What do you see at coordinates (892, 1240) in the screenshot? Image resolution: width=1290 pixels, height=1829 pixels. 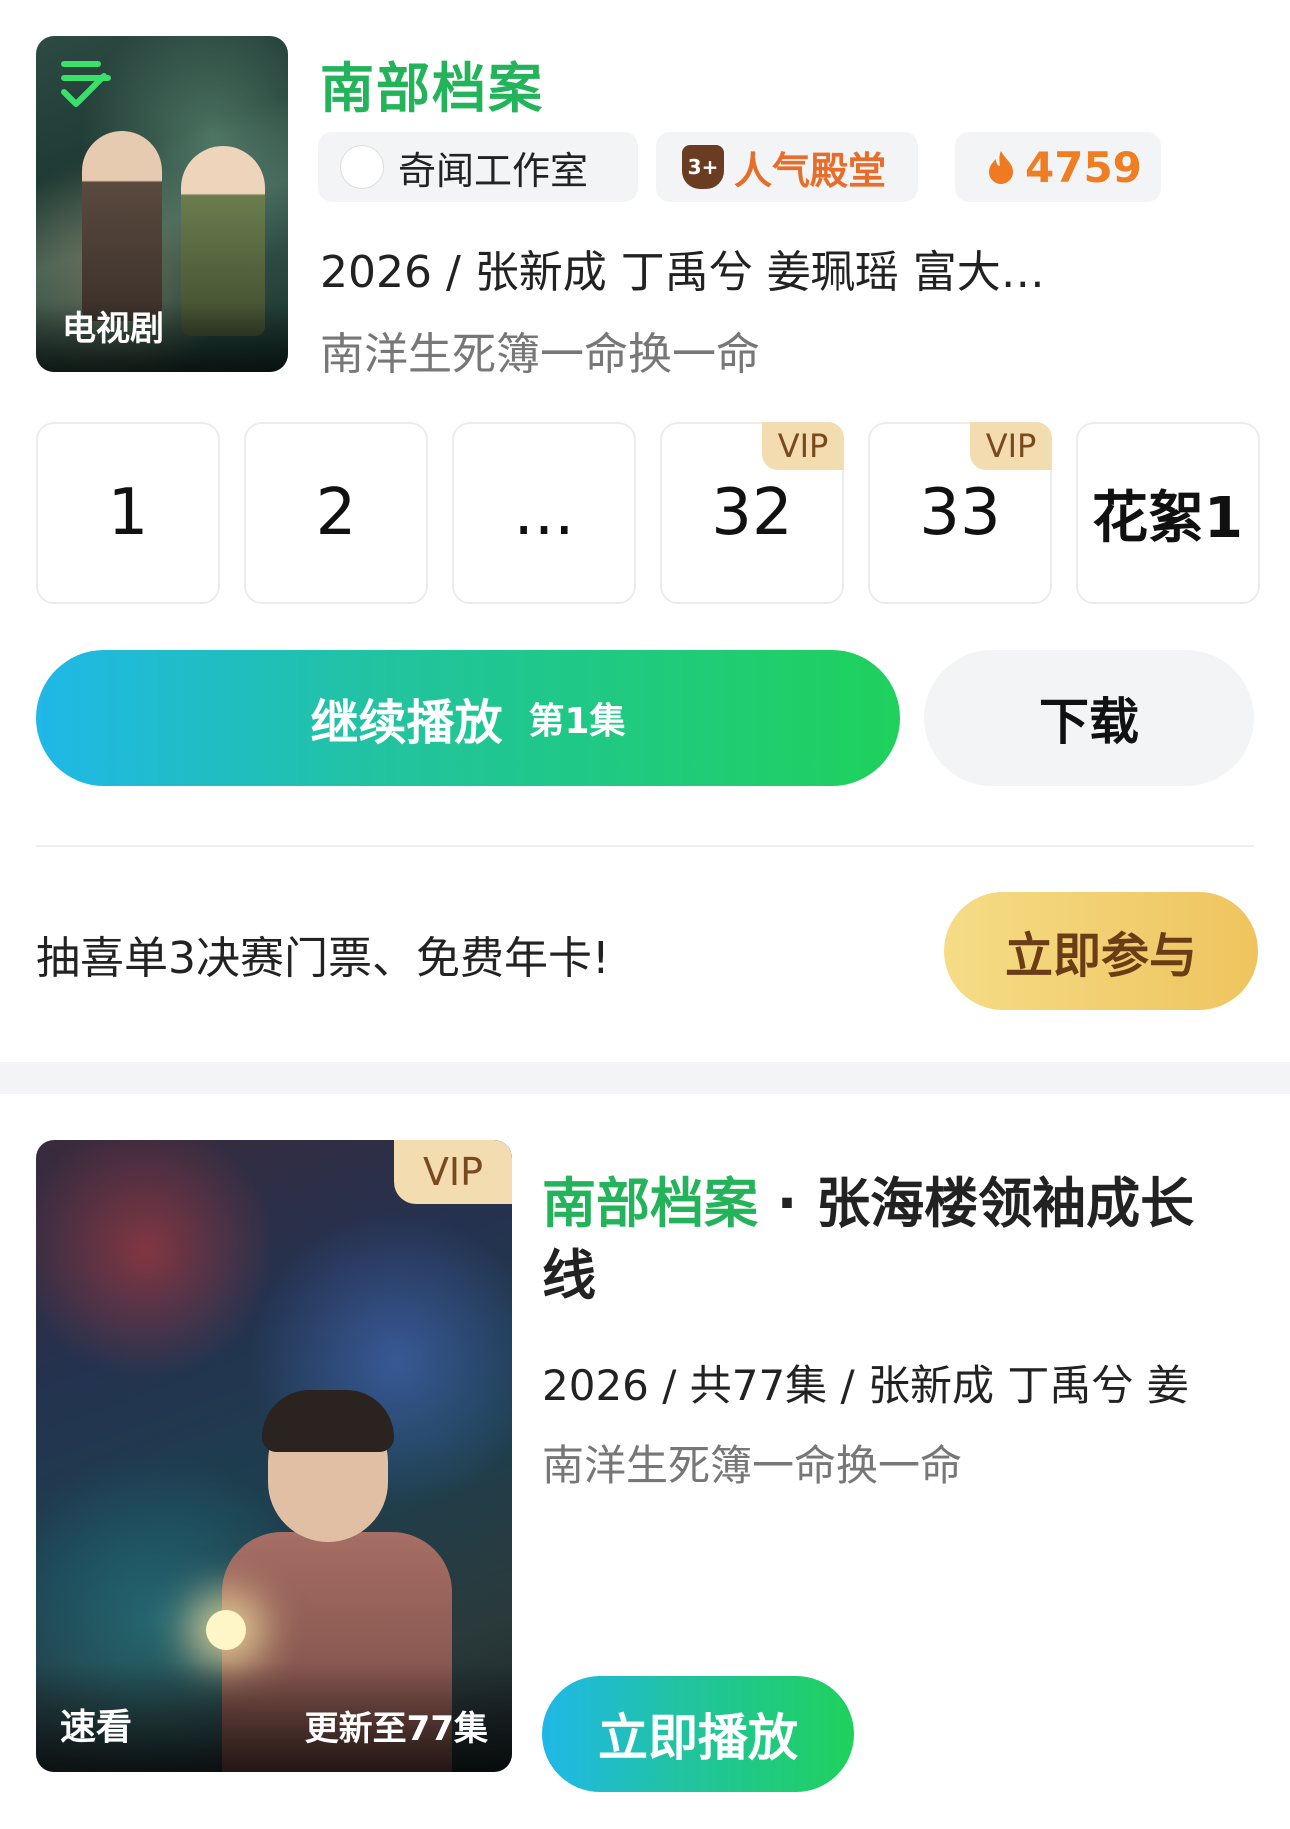 I see `clip-title: 南部档案 · 张海楼领袖成长线` at bounding box center [892, 1240].